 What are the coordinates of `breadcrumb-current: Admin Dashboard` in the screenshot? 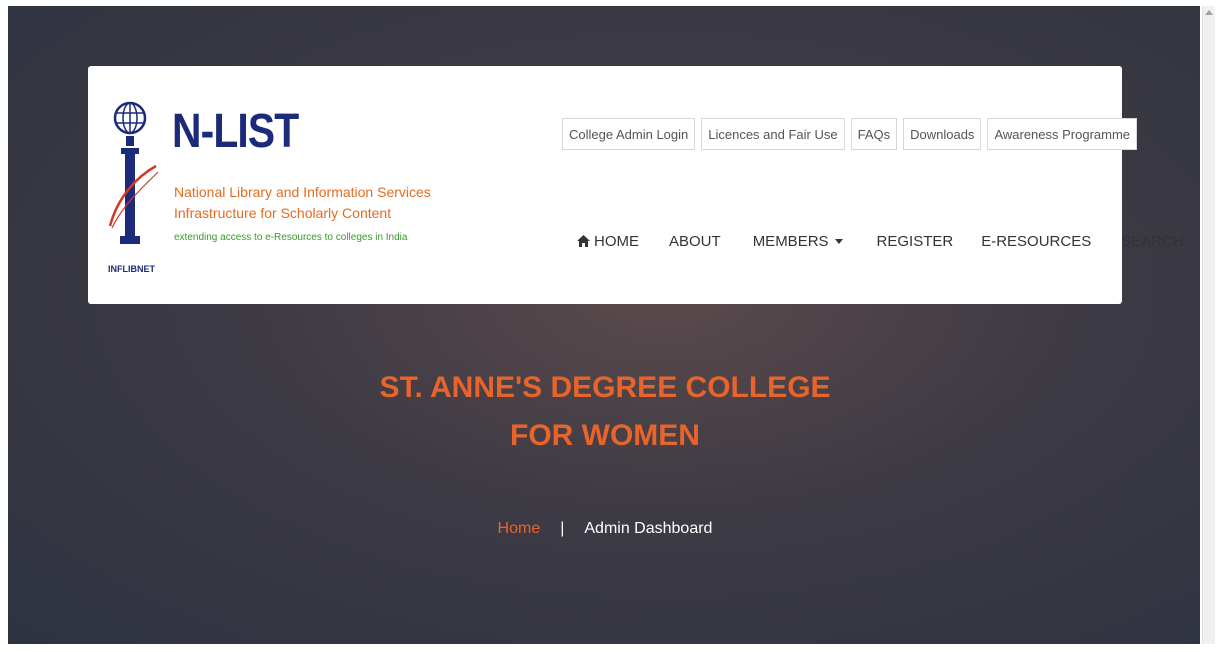 It's located at (648, 528).